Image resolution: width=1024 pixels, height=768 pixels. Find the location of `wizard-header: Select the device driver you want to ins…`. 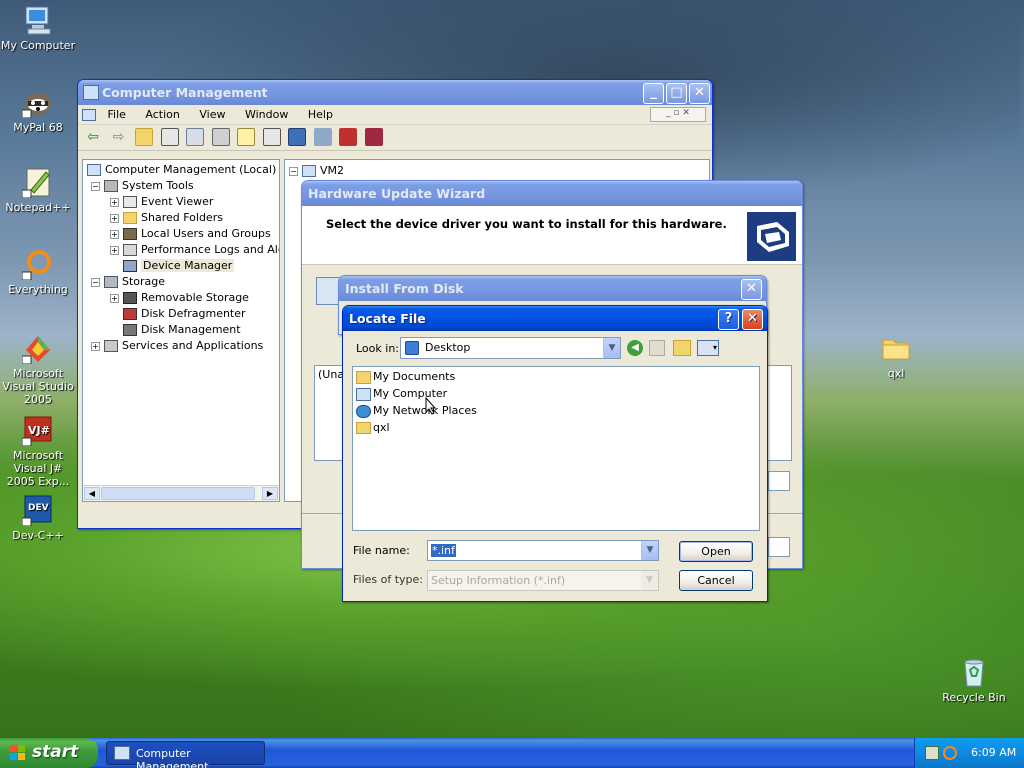

wizard-header: Select the device driver you want to ins… is located at coordinates (552, 235).